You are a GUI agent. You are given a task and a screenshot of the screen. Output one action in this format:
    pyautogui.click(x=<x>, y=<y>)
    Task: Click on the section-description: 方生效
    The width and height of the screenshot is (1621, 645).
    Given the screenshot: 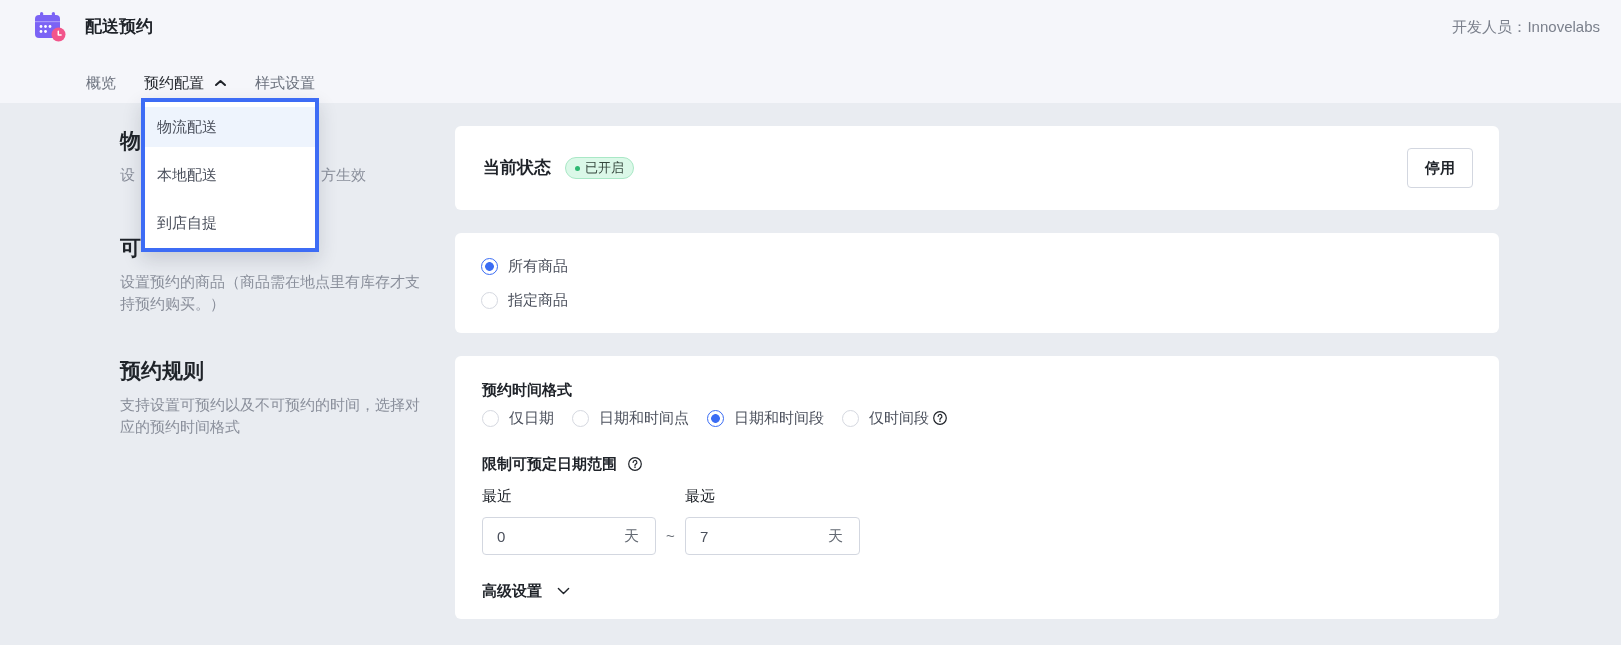 What is the action you would take?
    pyautogui.click(x=343, y=175)
    